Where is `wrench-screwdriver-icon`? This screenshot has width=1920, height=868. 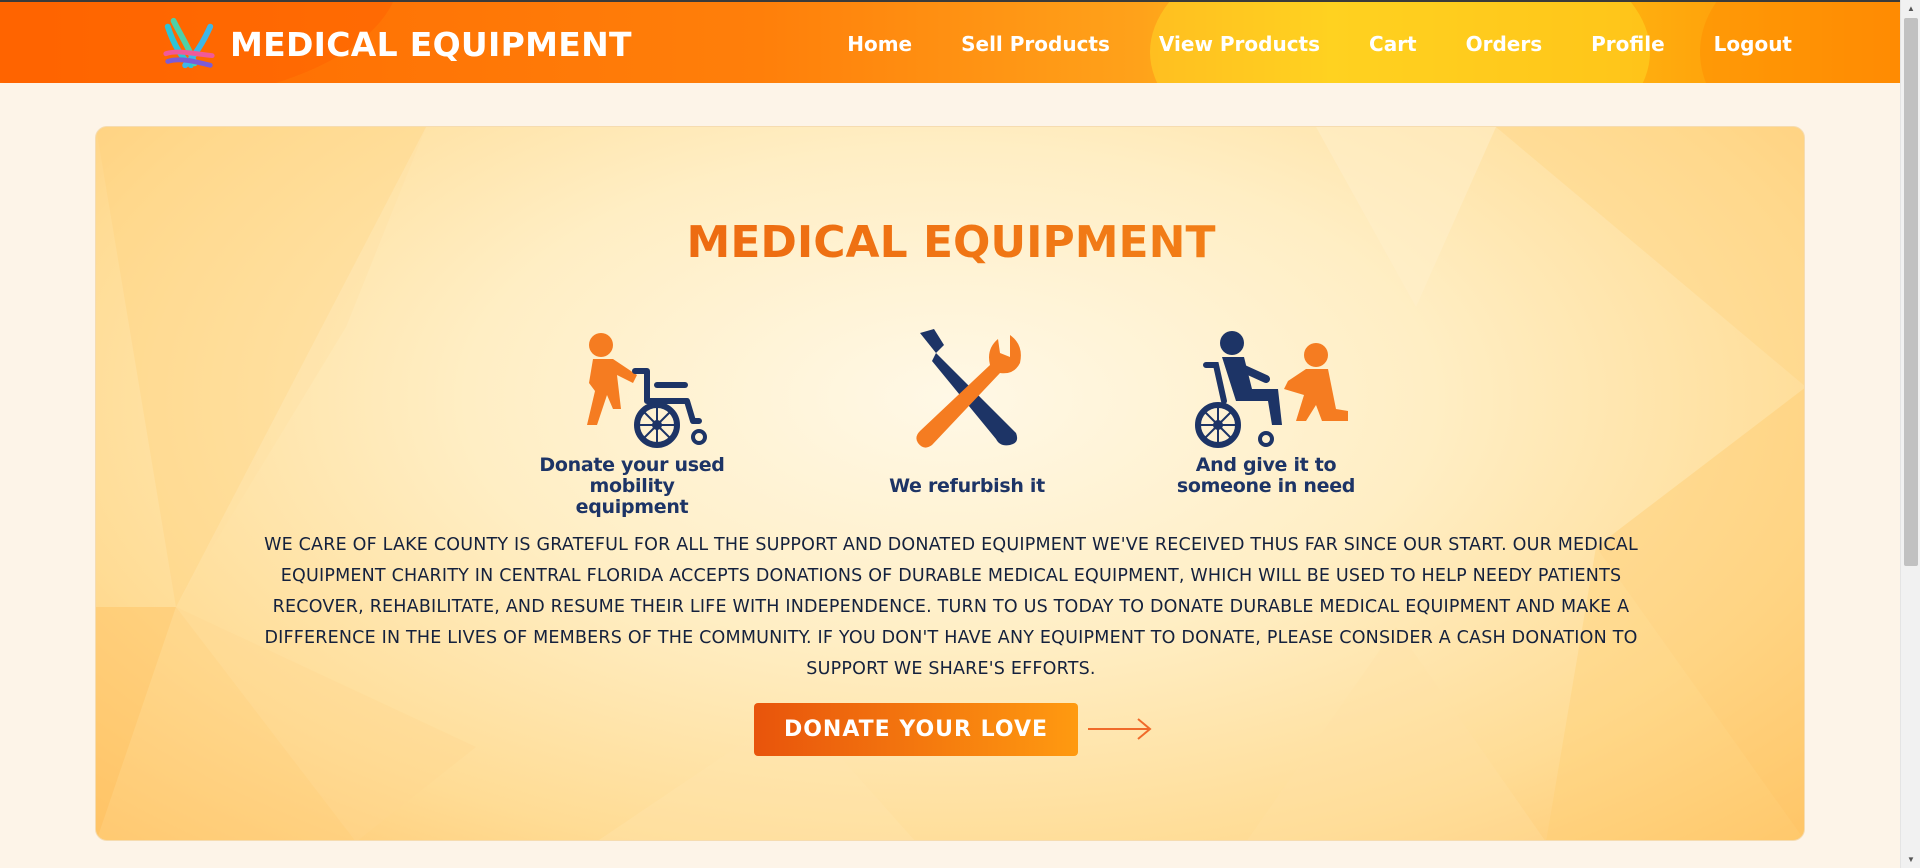 wrench-screwdriver-icon is located at coordinates (968, 388).